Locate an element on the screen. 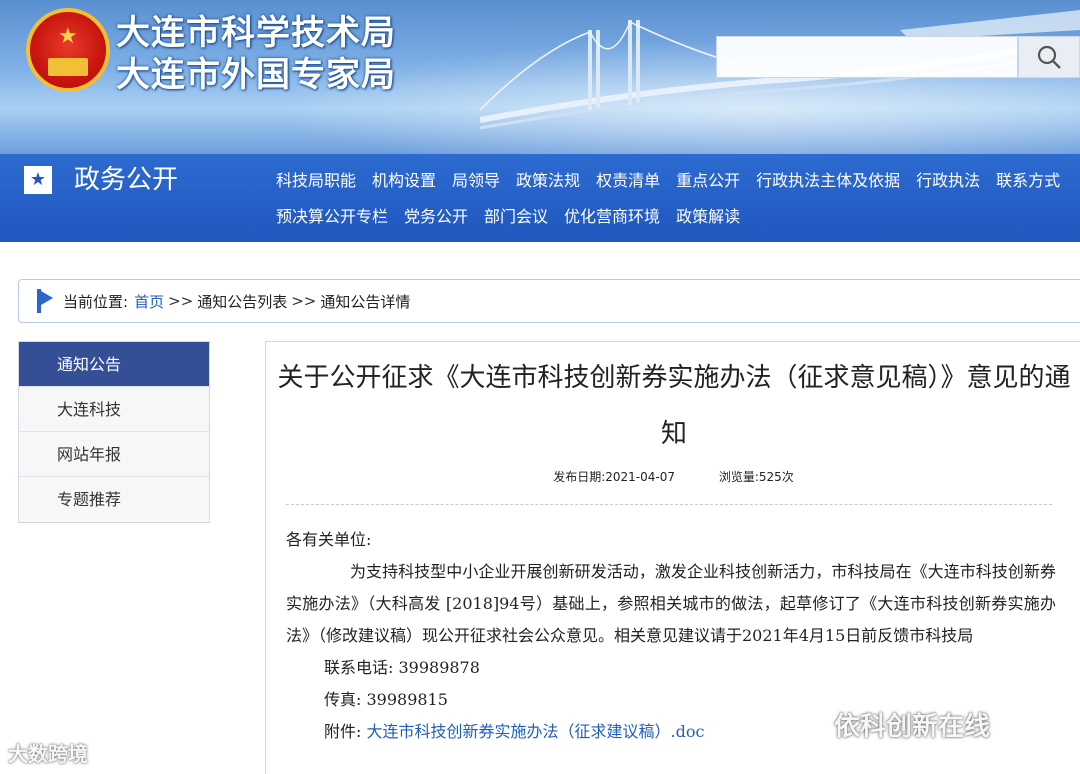 The image size is (1080, 774). sidebar-item-dalian-tech: 大连科技 is located at coordinates (114, 409).